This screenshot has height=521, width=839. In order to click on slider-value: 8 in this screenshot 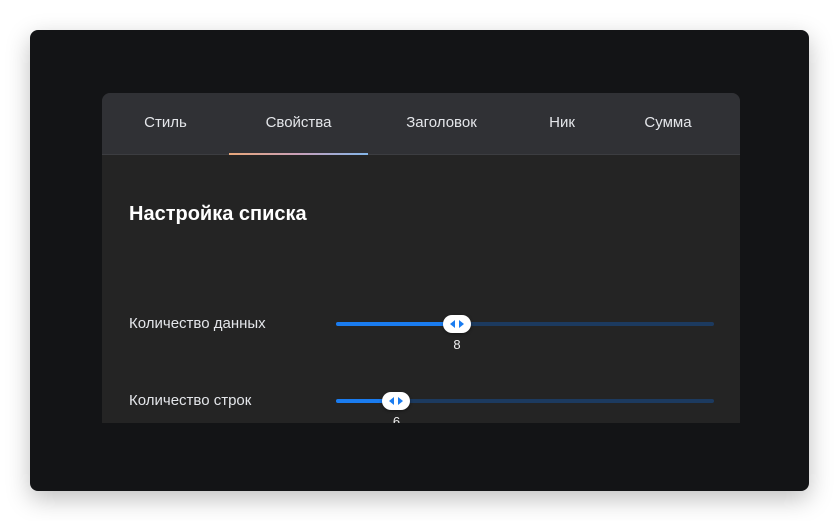, I will do `click(457, 344)`.